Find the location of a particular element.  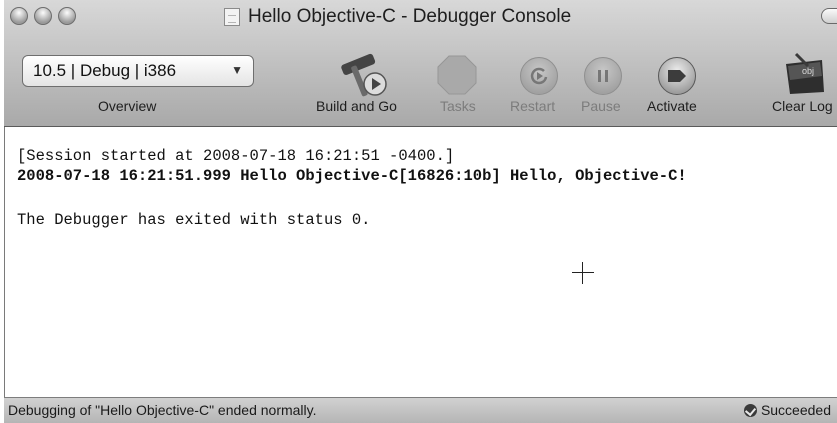

overview-popup-value: 10.5 | Debug | i386 is located at coordinates (105, 70).